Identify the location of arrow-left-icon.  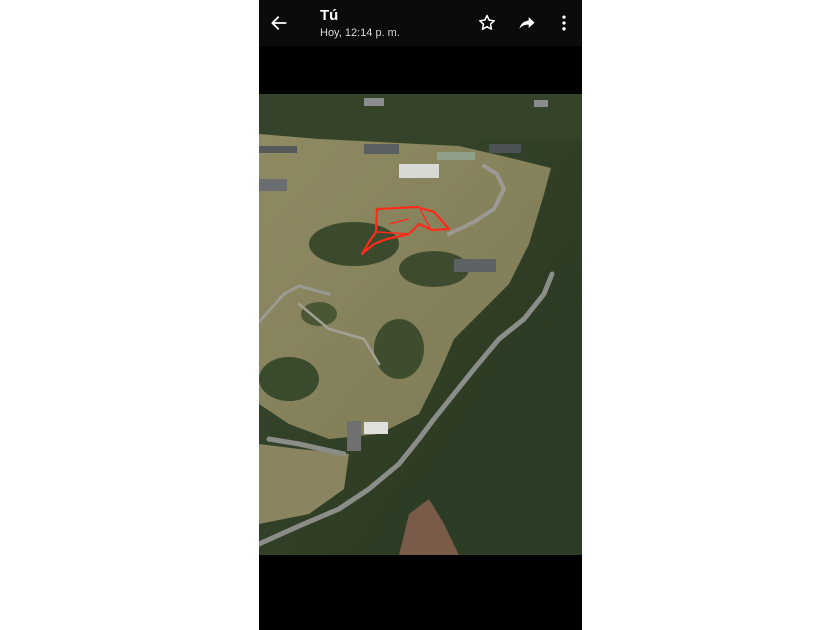
(279, 23).